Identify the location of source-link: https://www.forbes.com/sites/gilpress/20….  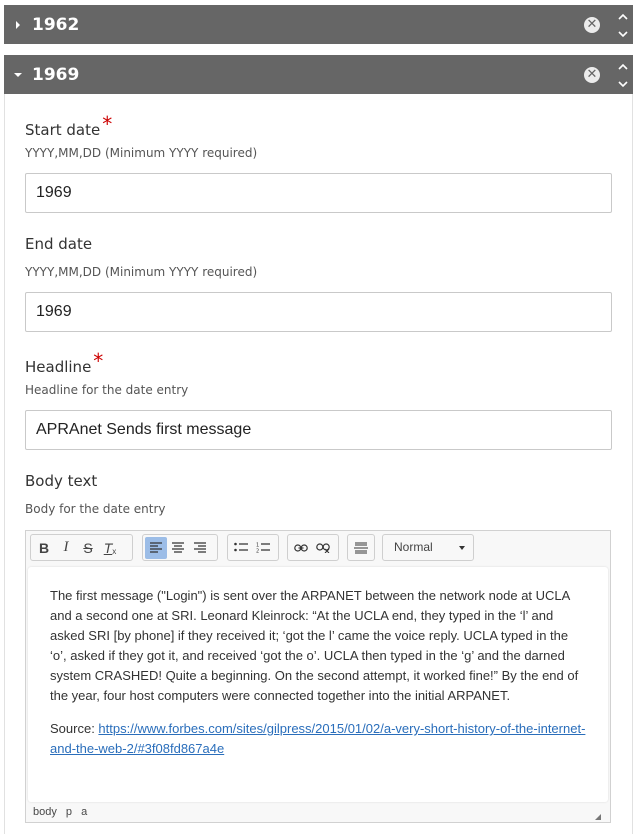
(317, 738).